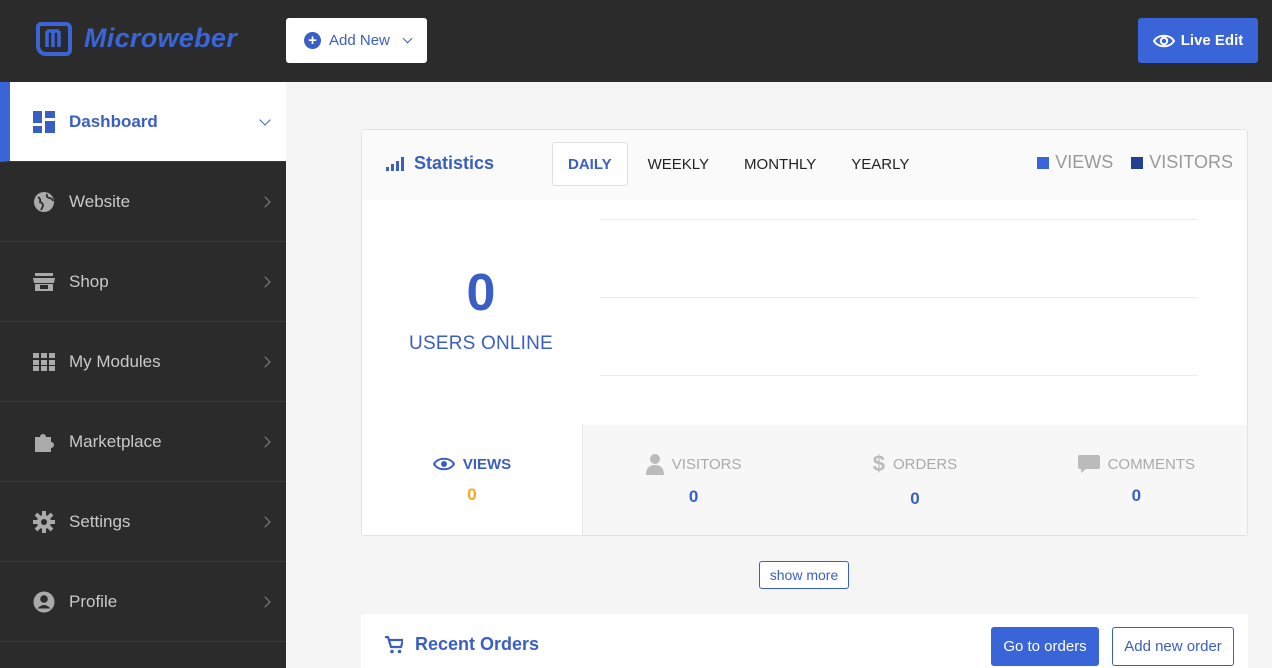 The height and width of the screenshot is (668, 1272). Describe the element at coordinates (113, 121) in the screenshot. I see `sidebar-item-label: Dashboard` at that location.